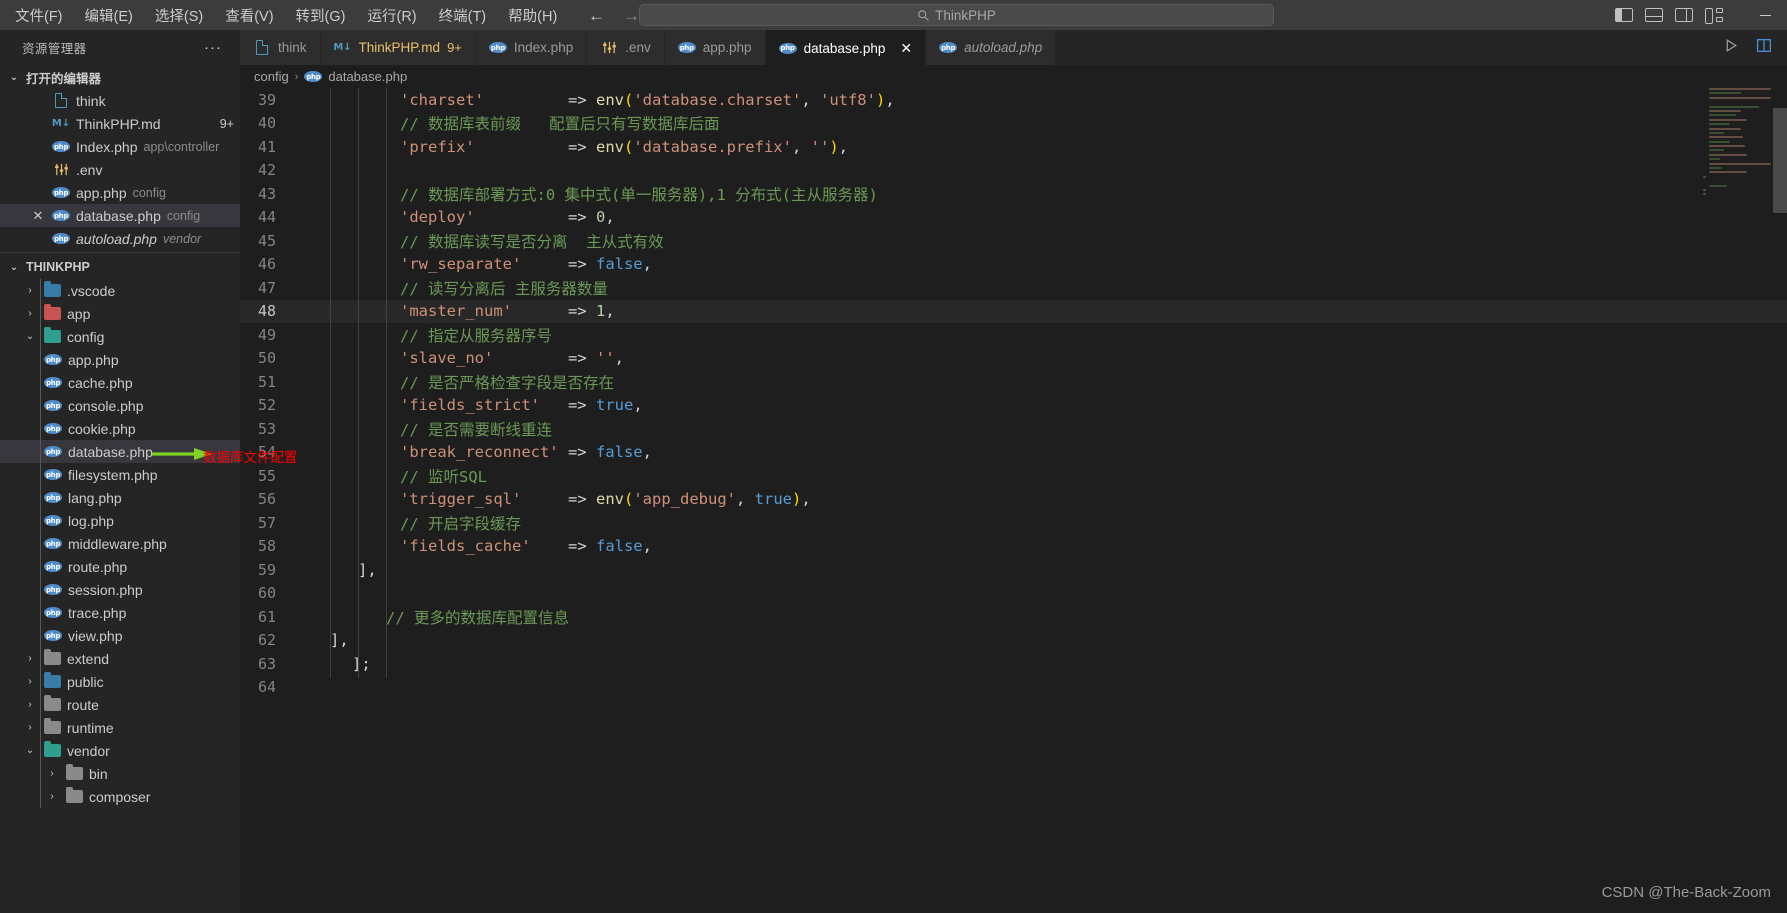 This screenshot has height=913, width=1787. Describe the element at coordinates (367, 76) in the screenshot. I see `breadcrumb-file: database.php` at that location.